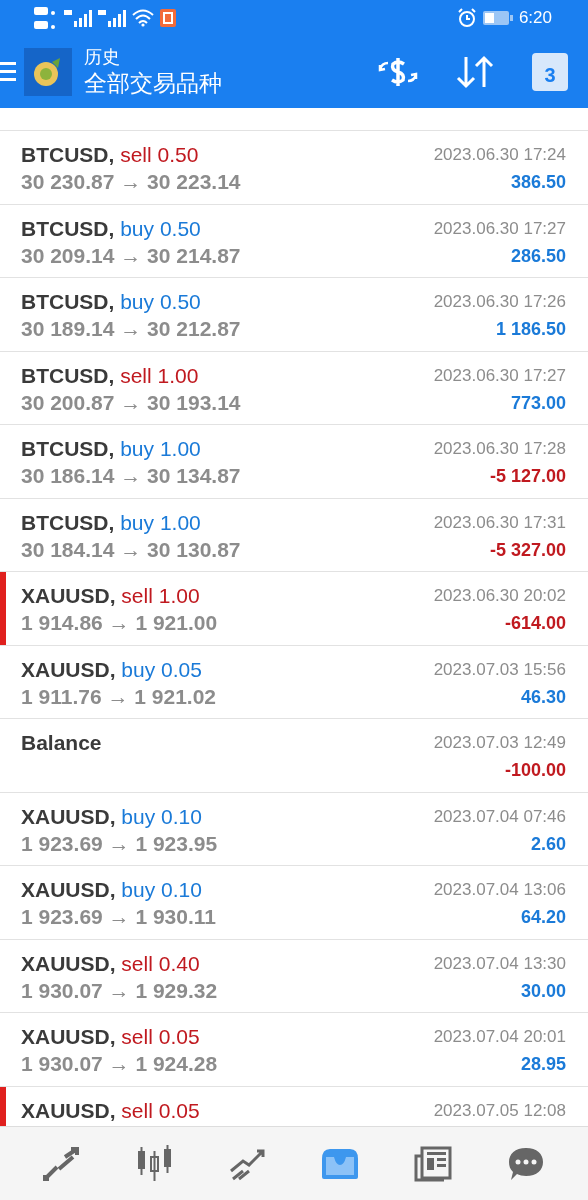 The height and width of the screenshot is (1200, 588). Describe the element at coordinates (530, 329) in the screenshot. I see `deal-profit: 1 186.50` at that location.